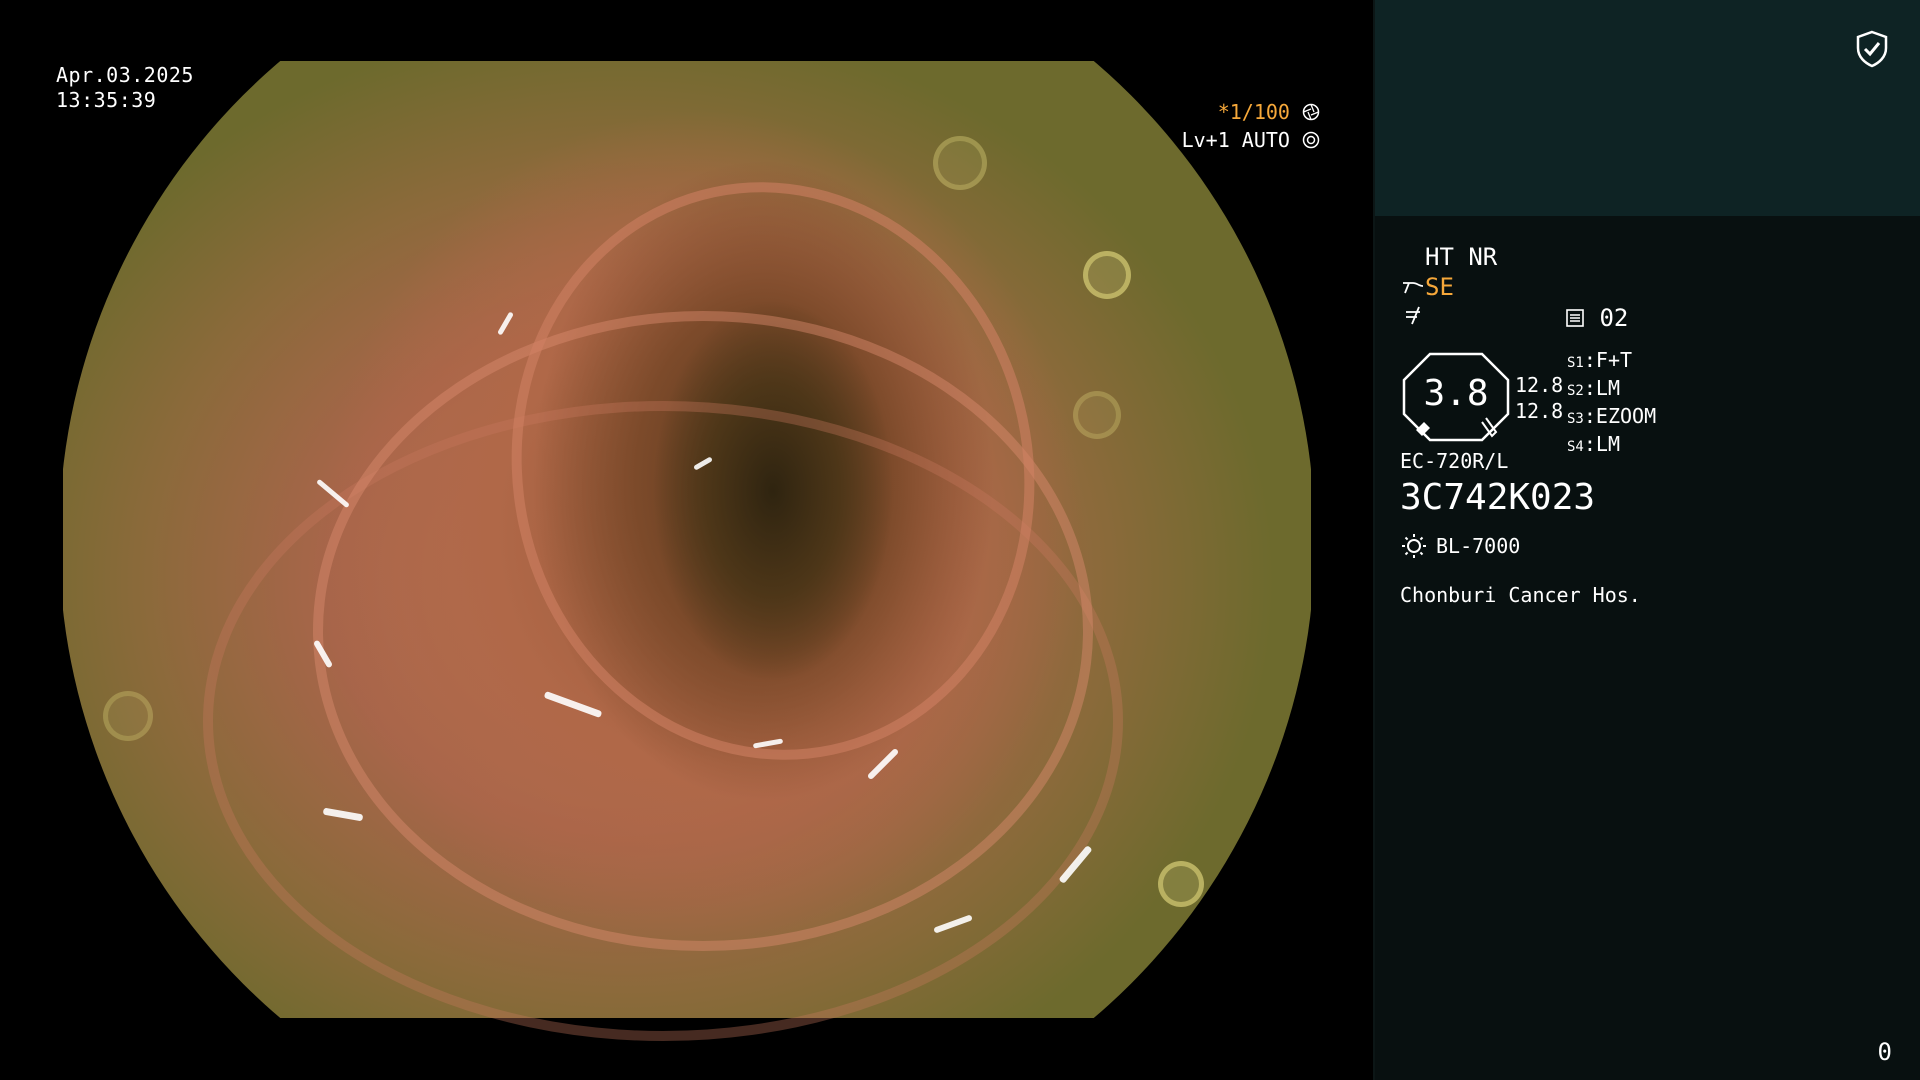 Image resolution: width=1920 pixels, height=1080 pixels. I want to click on shutter-line: *1/100, so click(1230, 112).